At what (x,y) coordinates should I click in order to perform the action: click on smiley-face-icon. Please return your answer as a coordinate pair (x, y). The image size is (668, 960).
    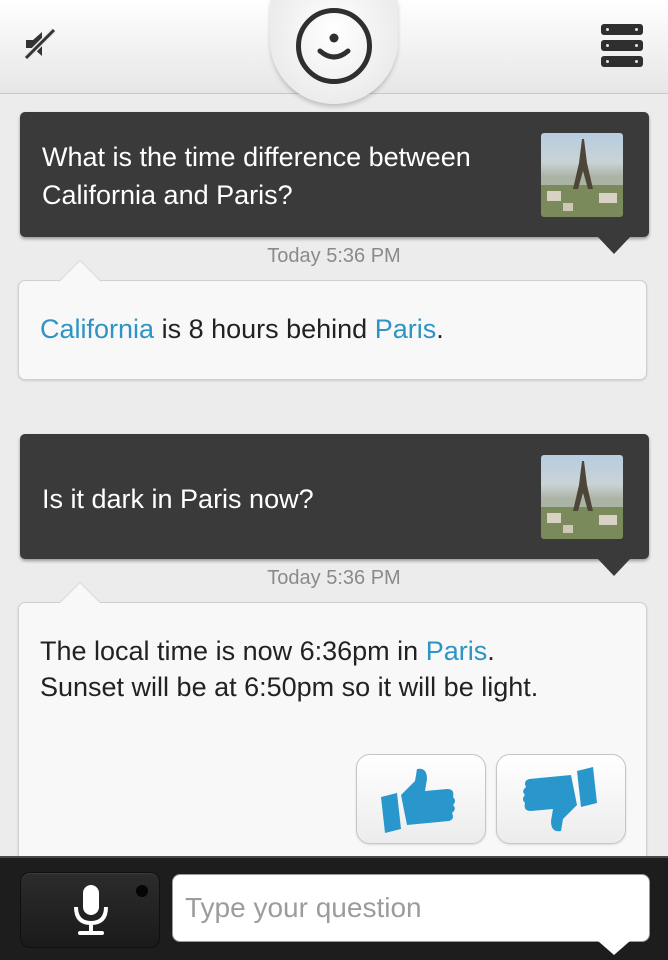
    Looking at the image, I should click on (334, 46).